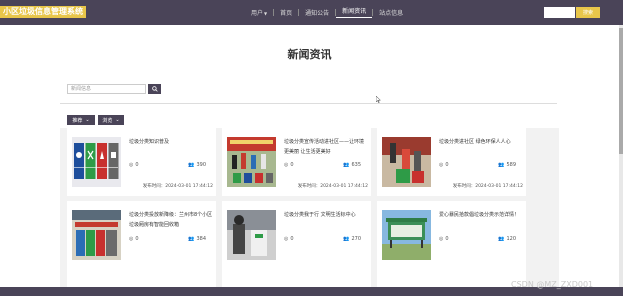  I want to click on filter-recommend-button: 推荐 ⌄, so click(81, 120).